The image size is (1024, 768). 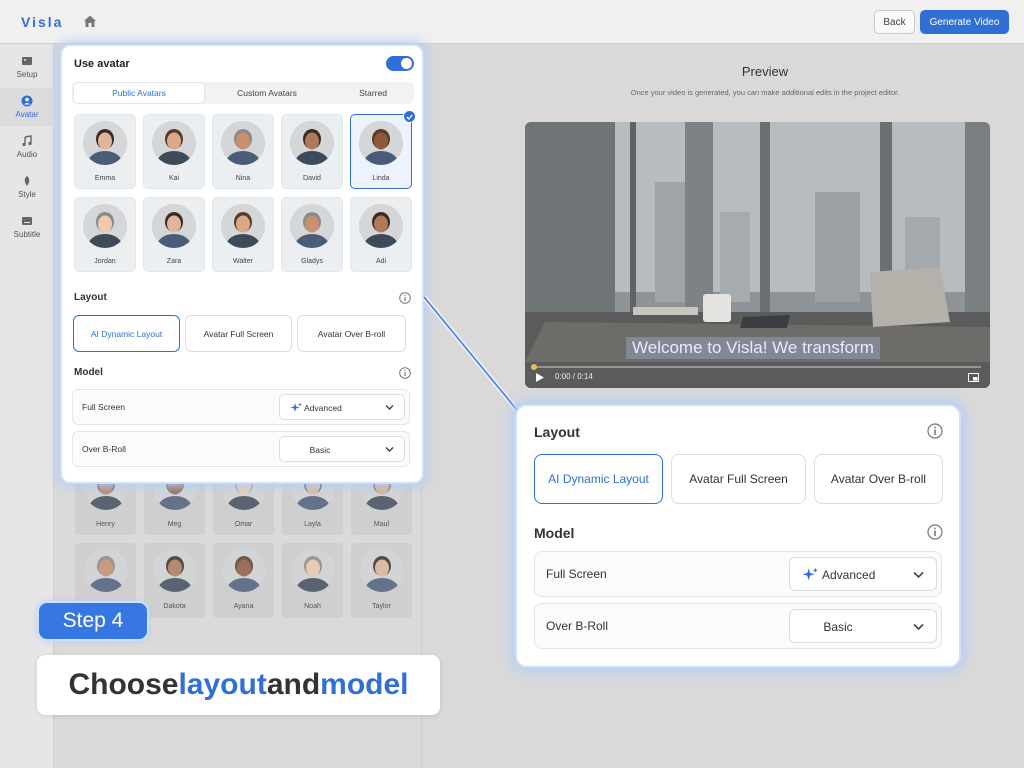 What do you see at coordinates (27, 67) in the screenshot?
I see `sidebar-item-setup: Setup` at bounding box center [27, 67].